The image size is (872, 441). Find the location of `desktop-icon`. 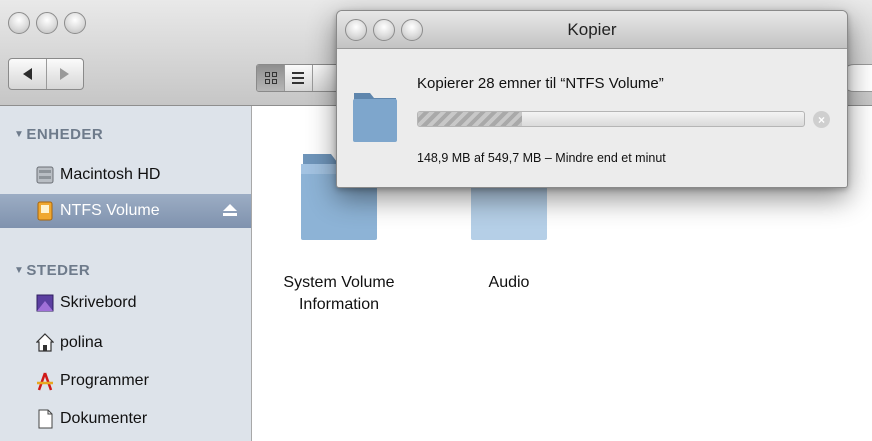

desktop-icon is located at coordinates (45, 303).